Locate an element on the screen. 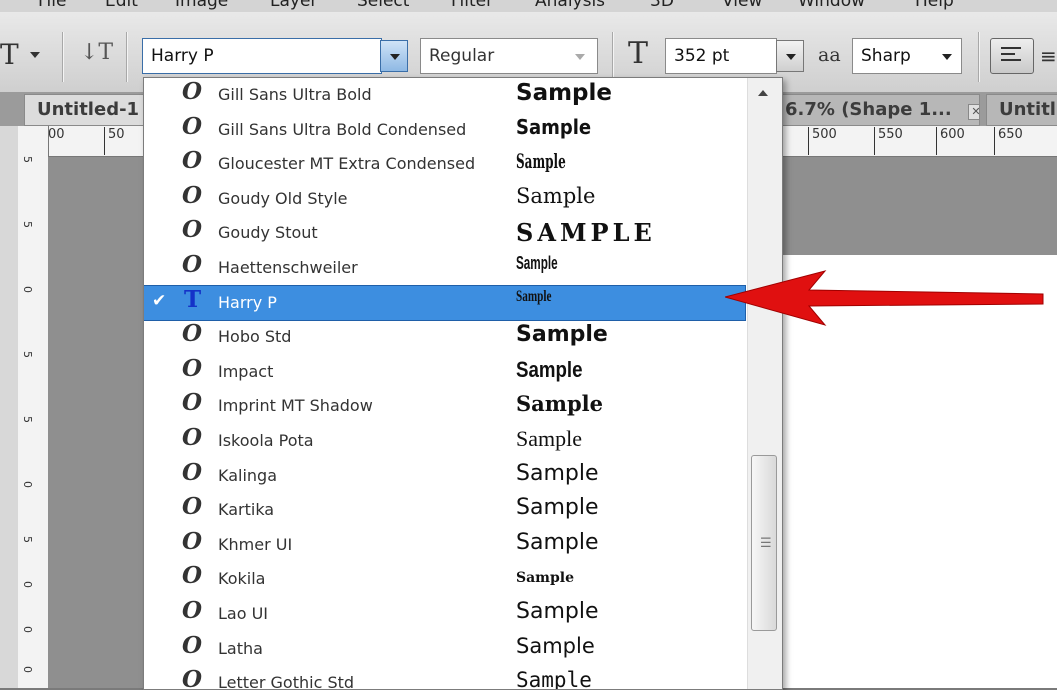  antialias-chevron-icon is located at coordinates (947, 57).